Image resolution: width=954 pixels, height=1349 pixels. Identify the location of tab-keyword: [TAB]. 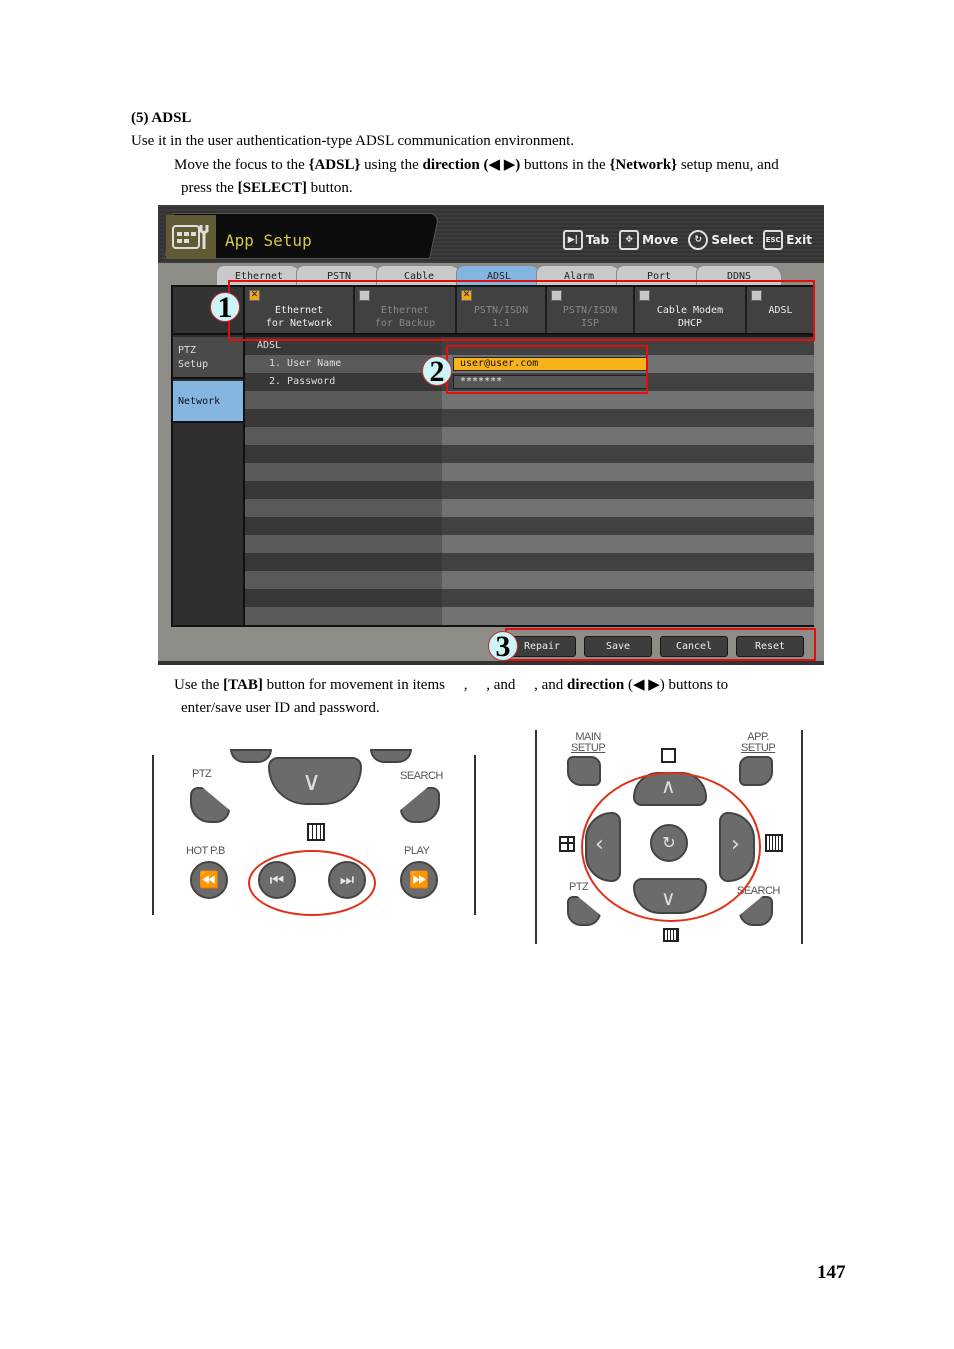
(243, 685).